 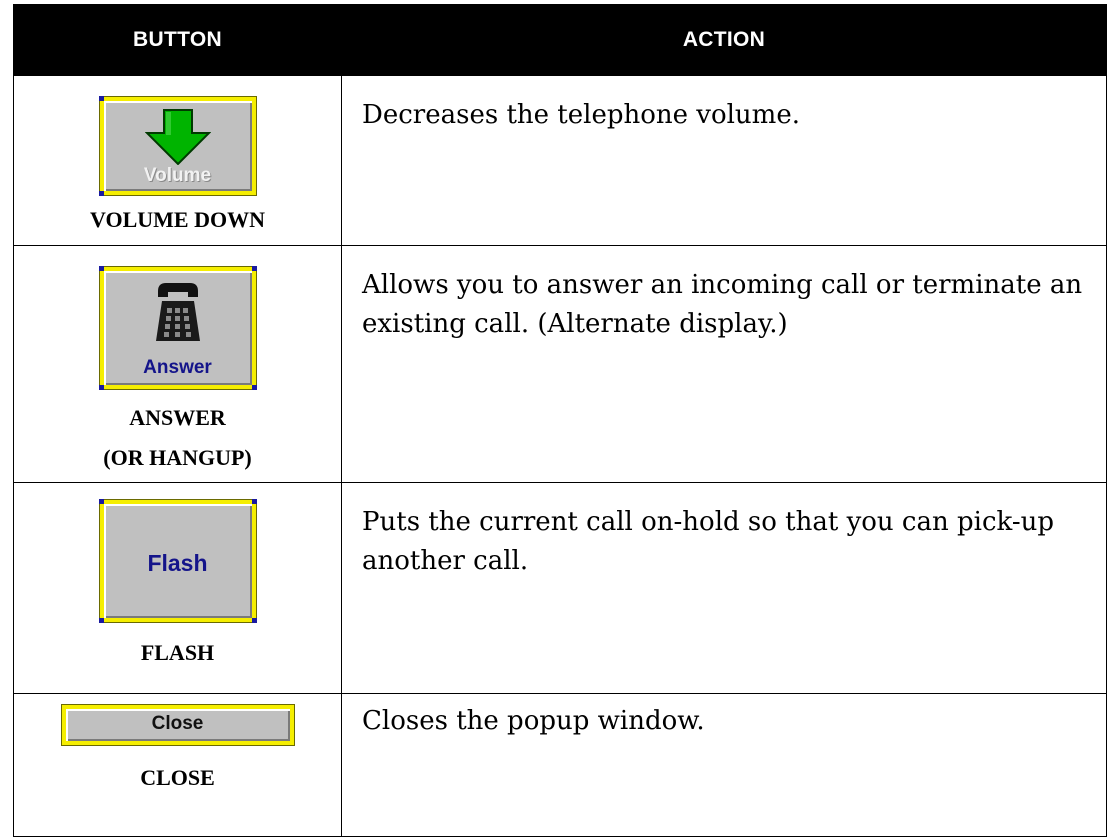 I want to click on button-label: FLASH, so click(x=177, y=652).